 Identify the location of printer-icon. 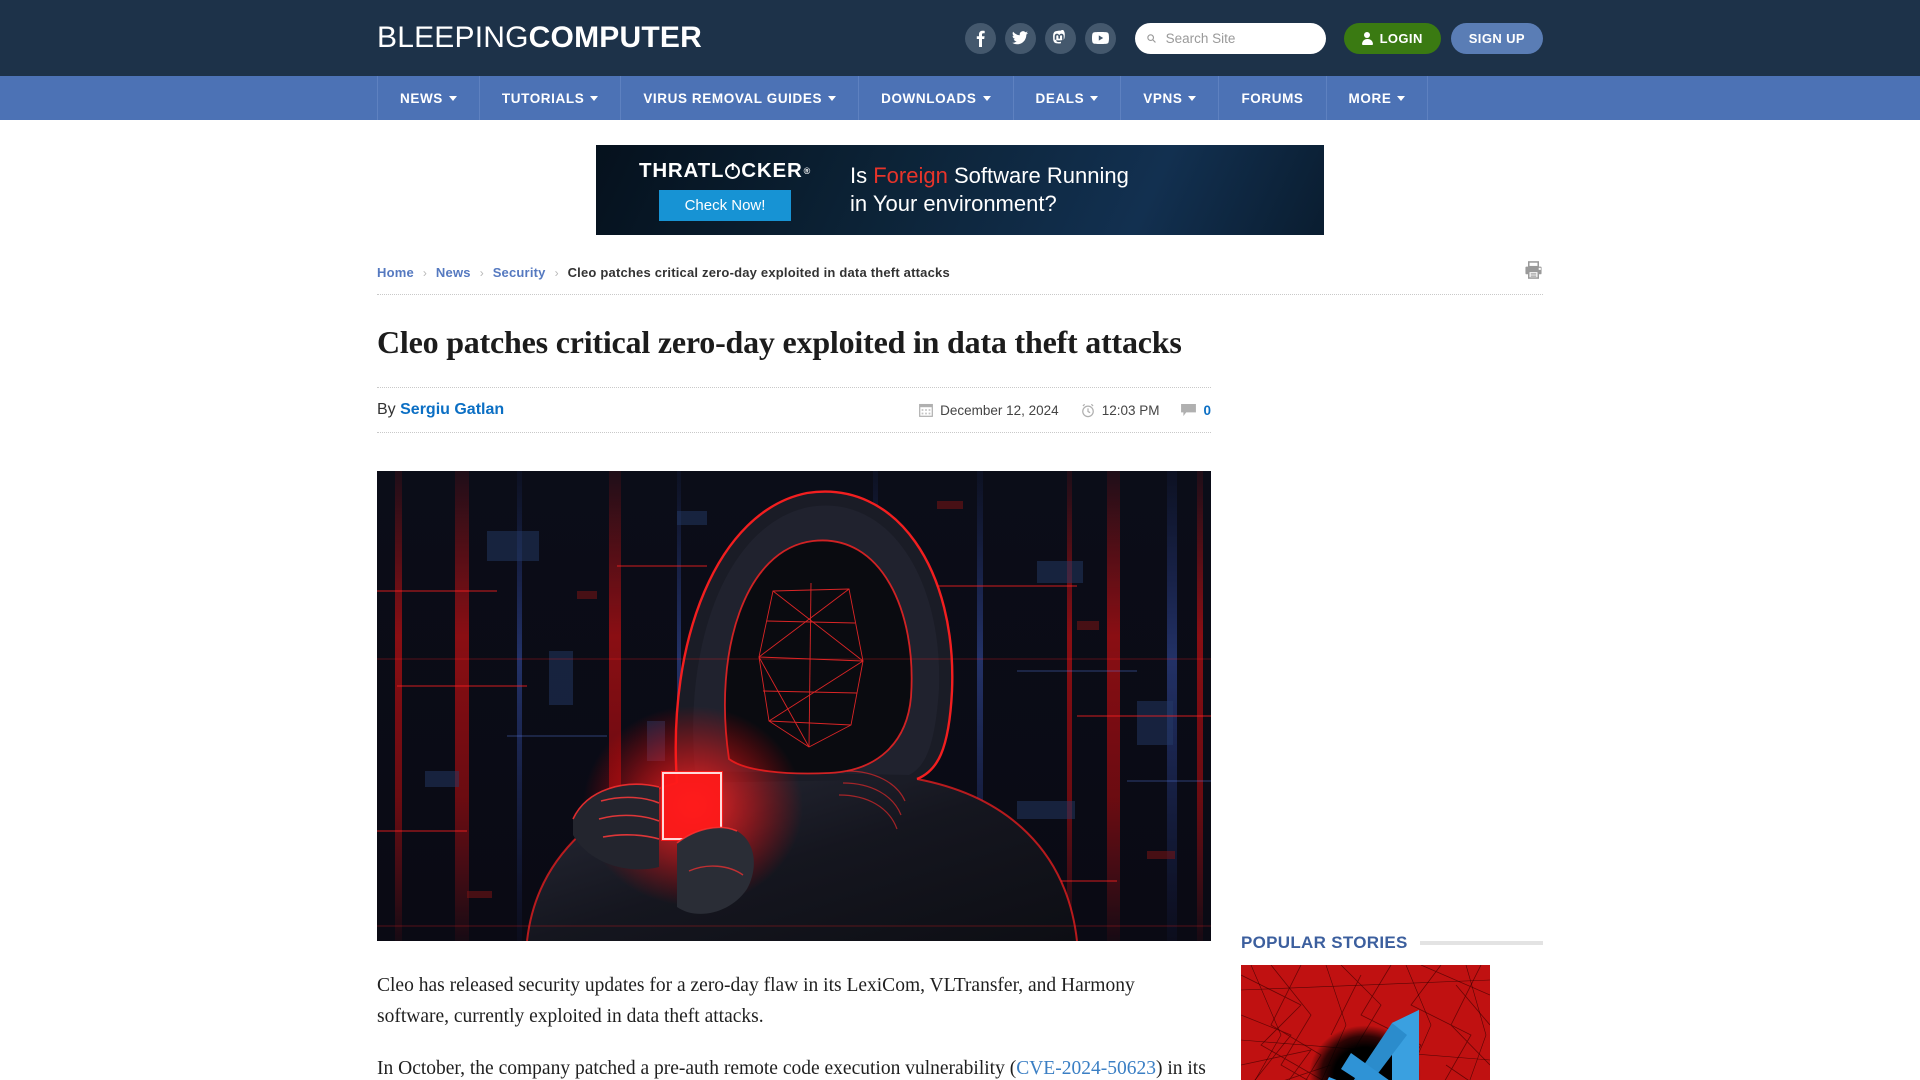
(1533, 272).